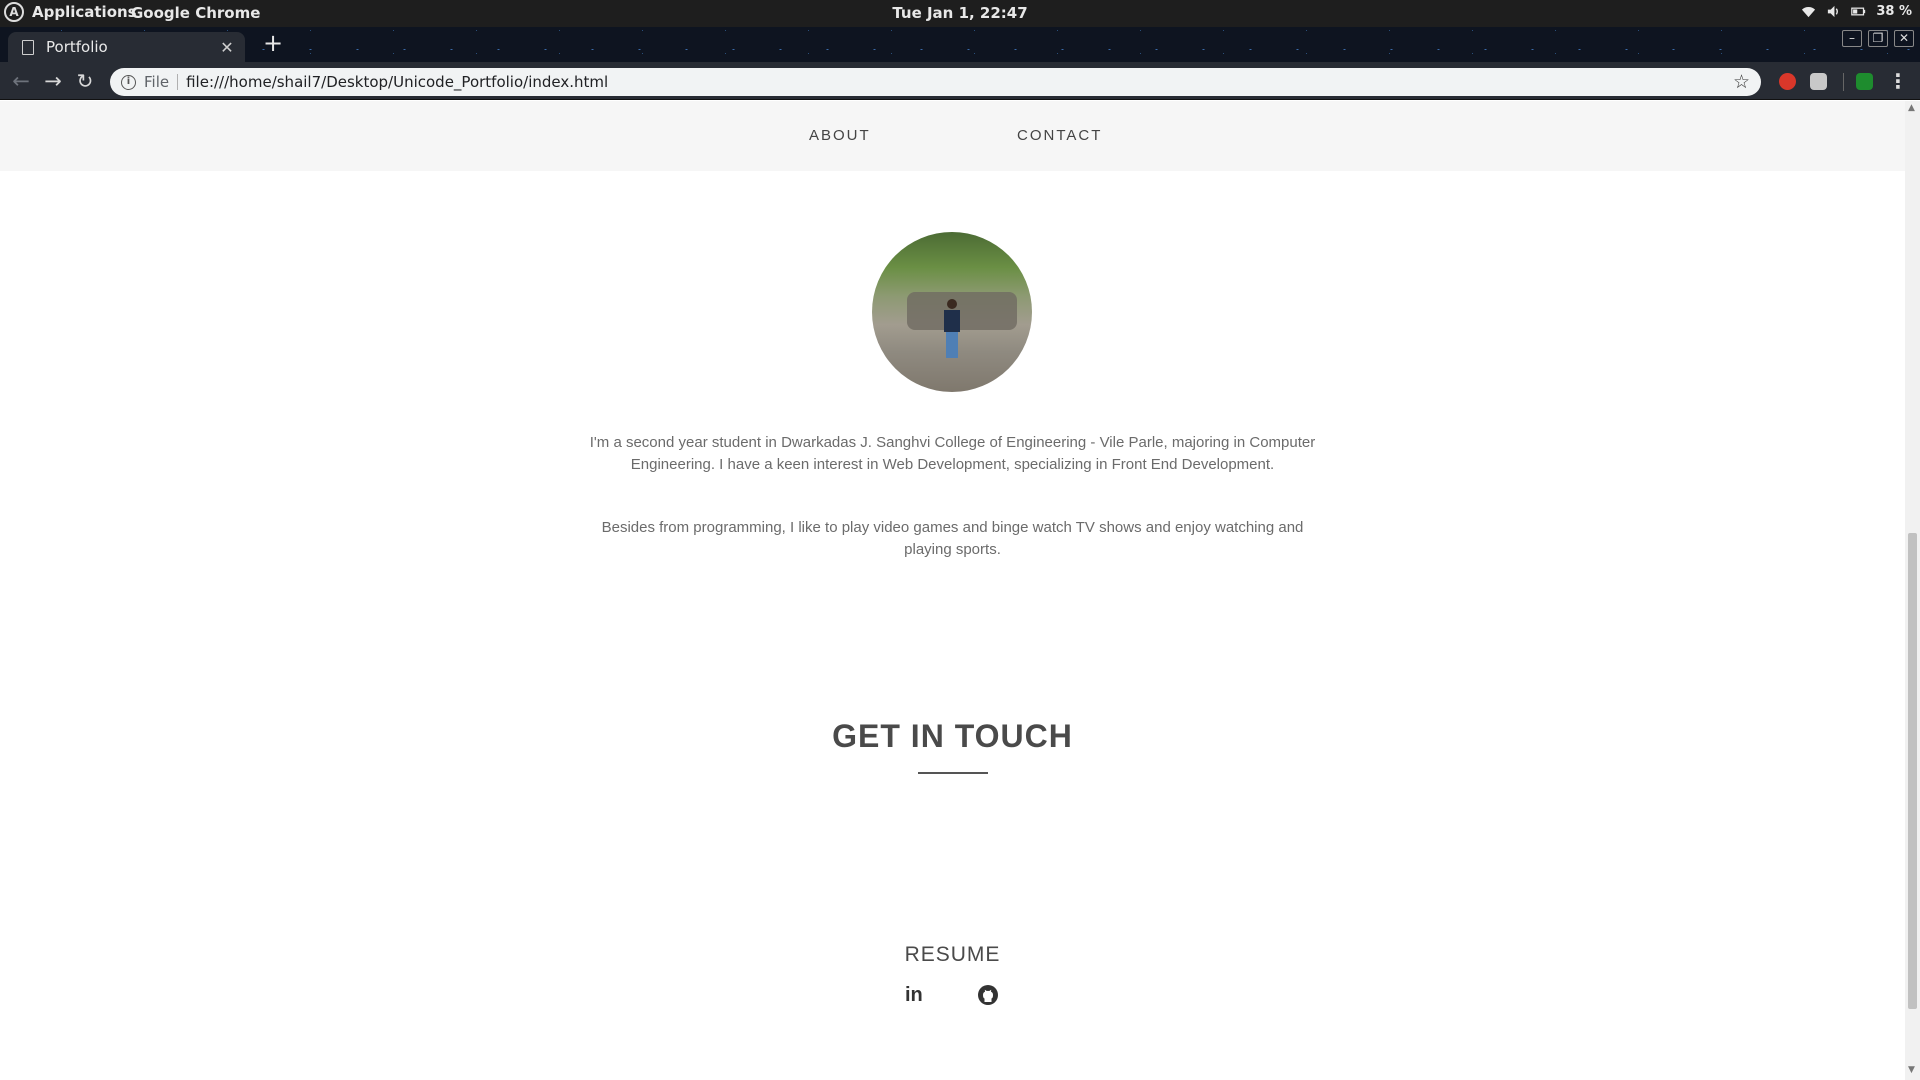  I want to click on profile-extension-icon, so click(1864, 81).